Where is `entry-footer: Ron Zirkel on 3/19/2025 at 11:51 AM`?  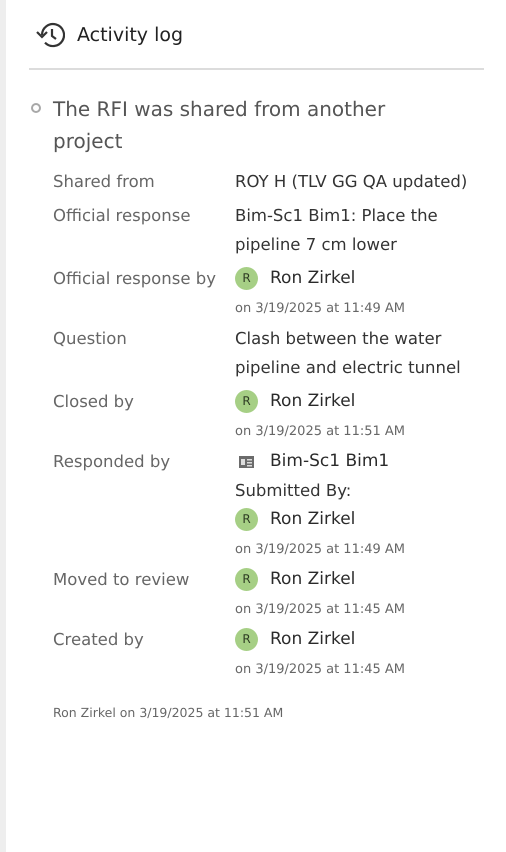
entry-footer: Ron Zirkel on 3/19/2025 at 11:51 AM is located at coordinates (268, 713).